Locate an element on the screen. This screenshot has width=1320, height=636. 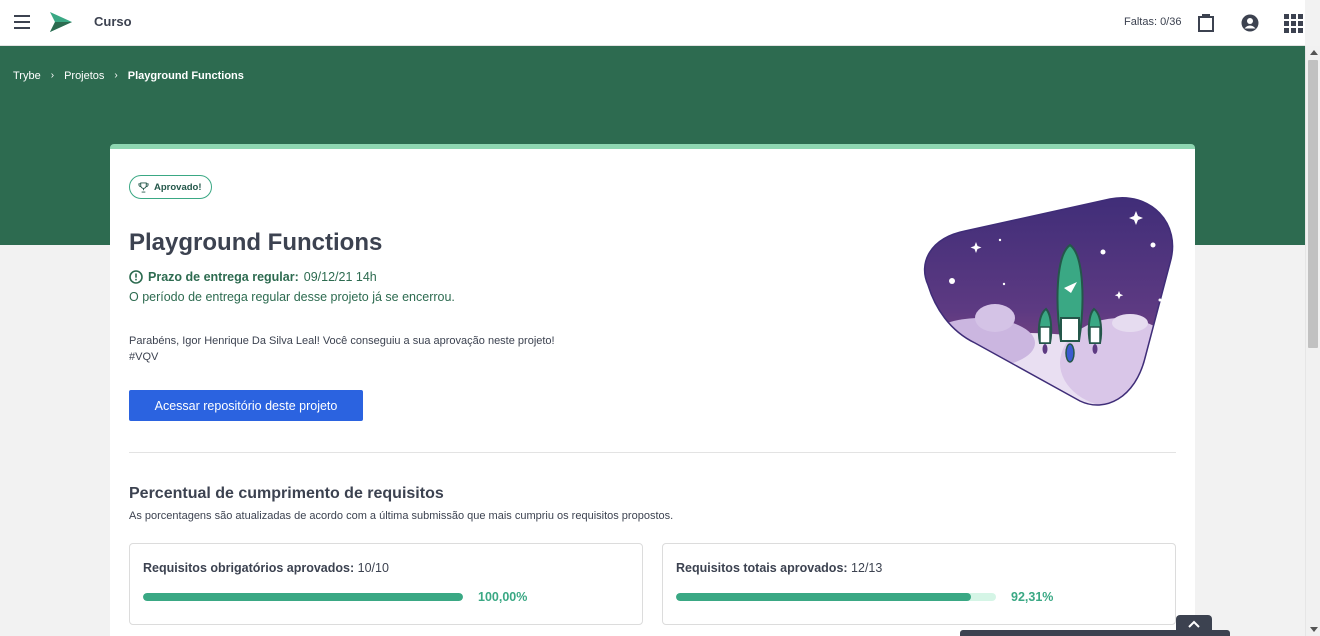
scrollbar-thumb is located at coordinates (1313, 204).